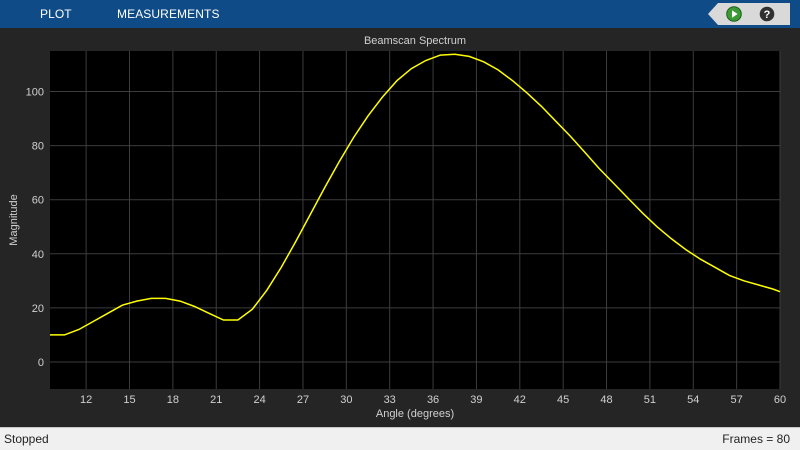 The width and height of the screenshot is (800, 450). Describe the element at coordinates (563, 400) in the screenshot. I see `x-tick-label: 45` at that location.